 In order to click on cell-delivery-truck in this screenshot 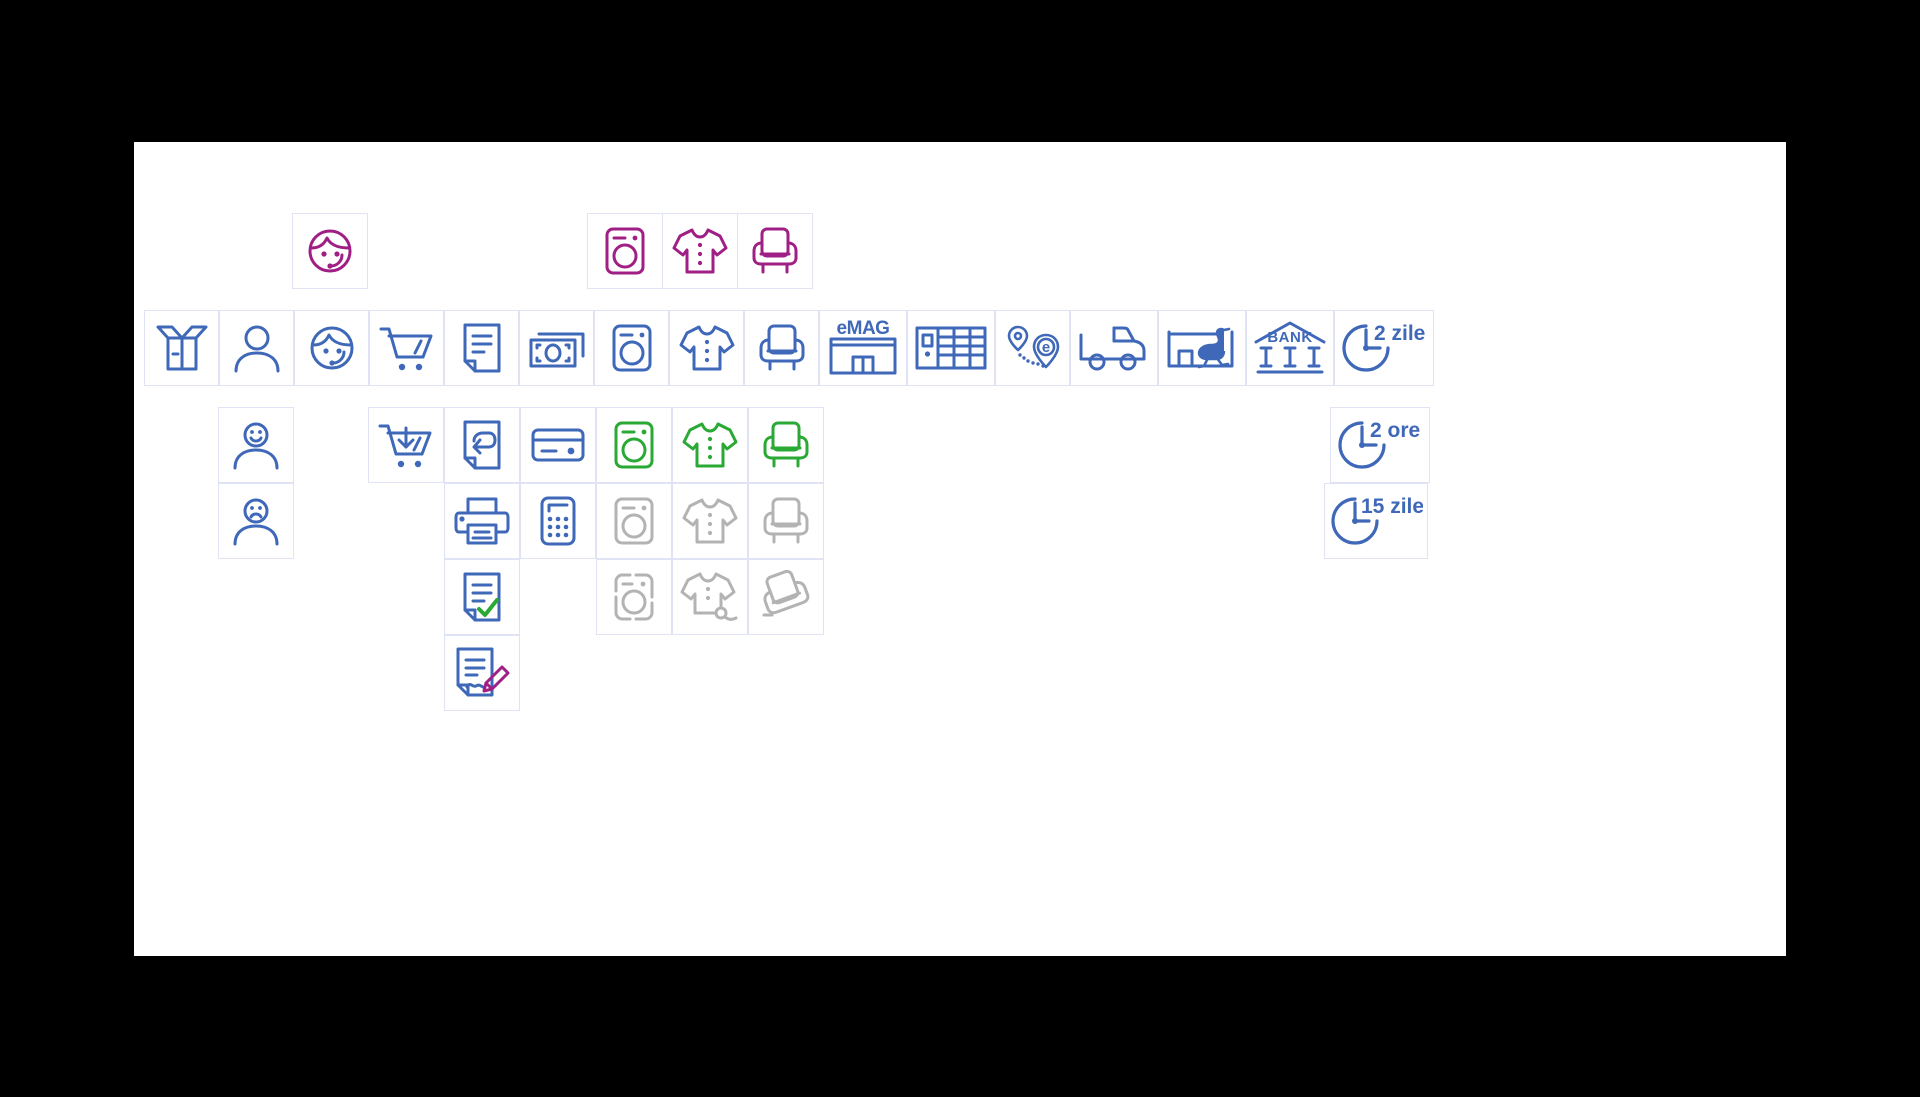, I will do `click(1114, 348)`.